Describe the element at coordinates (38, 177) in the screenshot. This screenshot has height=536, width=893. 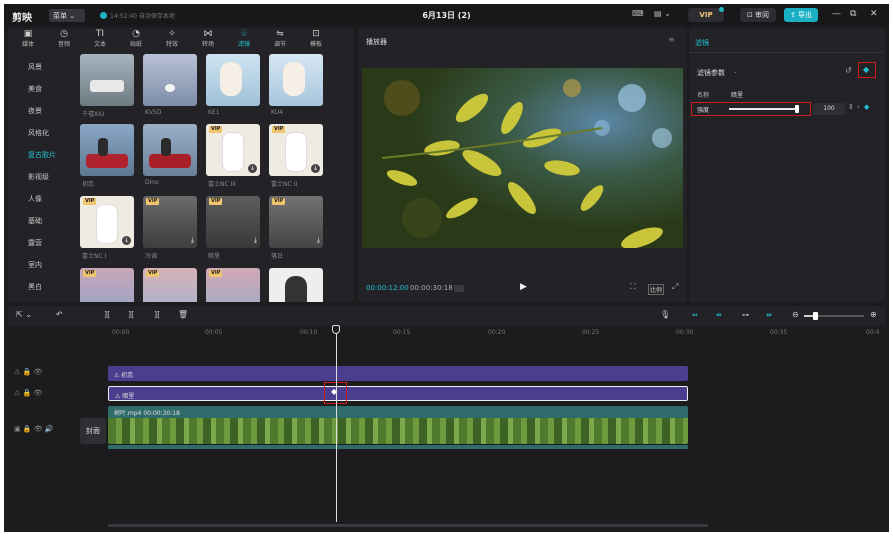
I see `category-item: 影视级` at that location.